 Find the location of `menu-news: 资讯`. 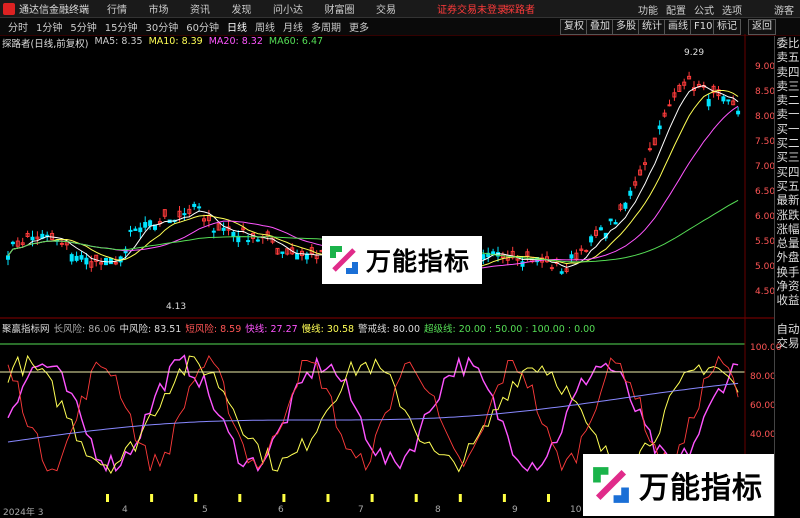

menu-news: 资讯 is located at coordinates (200, 10).